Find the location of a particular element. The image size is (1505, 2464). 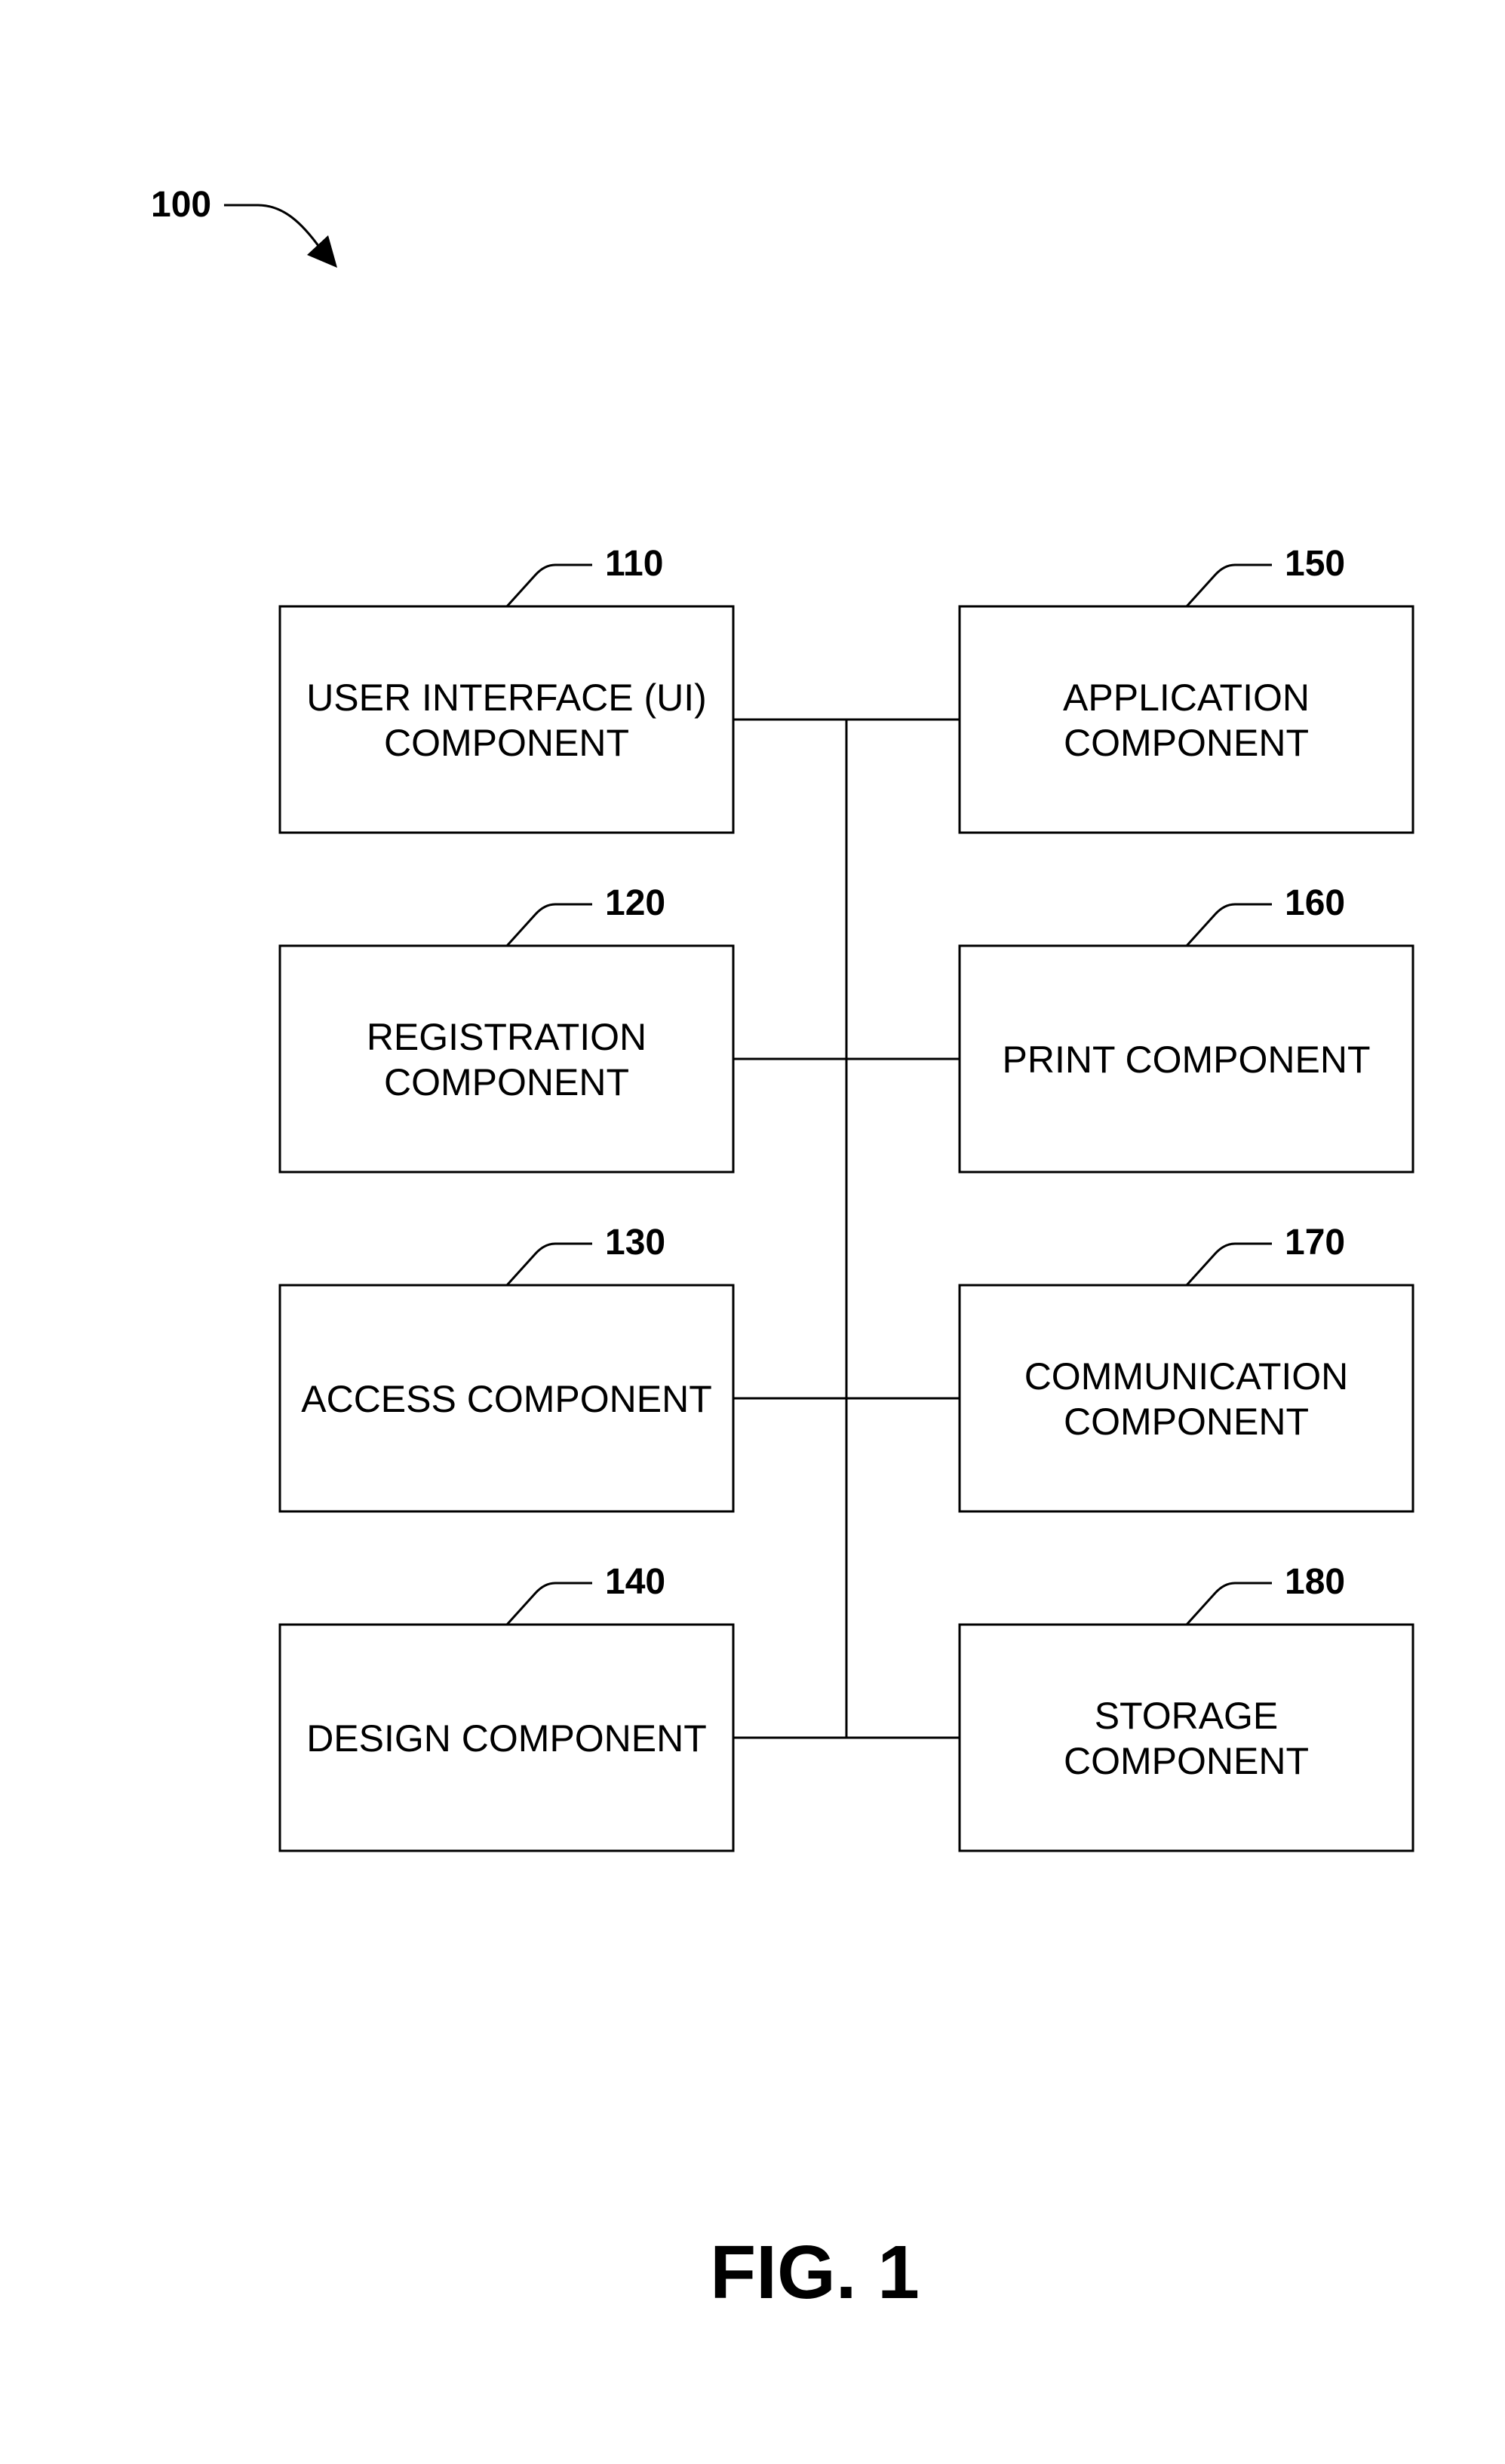

component-130: ACCESS COMPONENT 130 is located at coordinates (506, 1368).